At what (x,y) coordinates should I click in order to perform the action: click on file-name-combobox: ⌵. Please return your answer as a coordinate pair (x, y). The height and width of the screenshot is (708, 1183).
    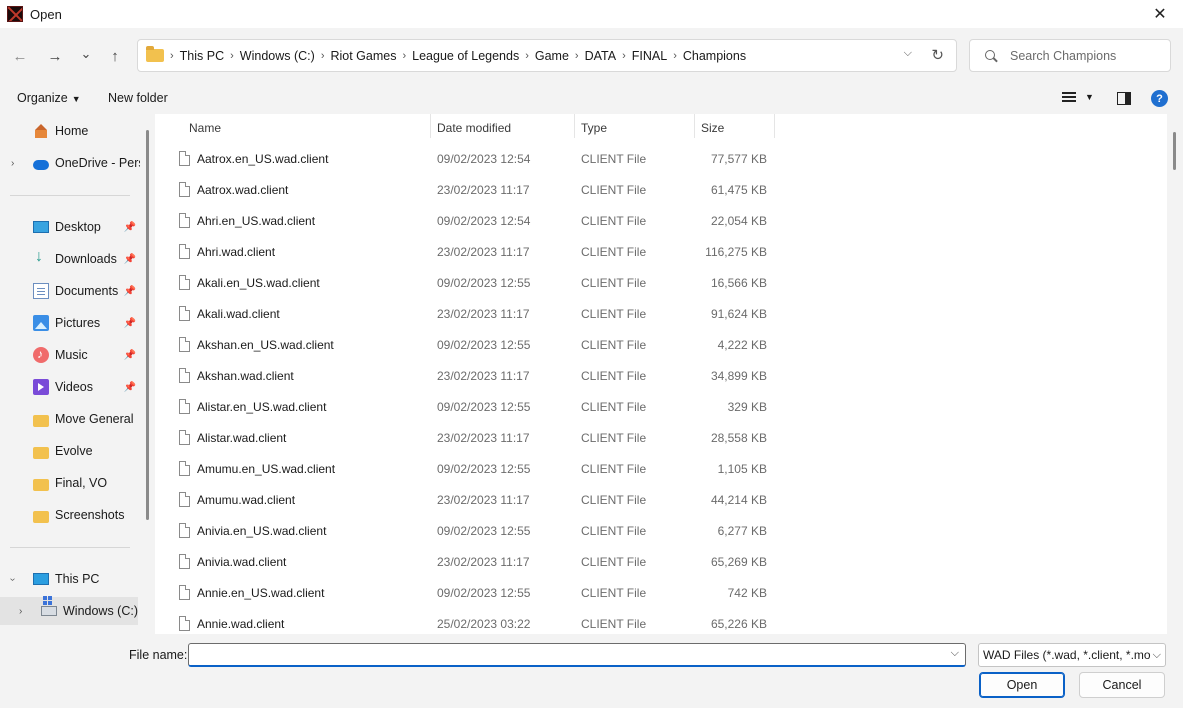
    Looking at the image, I should click on (577, 655).